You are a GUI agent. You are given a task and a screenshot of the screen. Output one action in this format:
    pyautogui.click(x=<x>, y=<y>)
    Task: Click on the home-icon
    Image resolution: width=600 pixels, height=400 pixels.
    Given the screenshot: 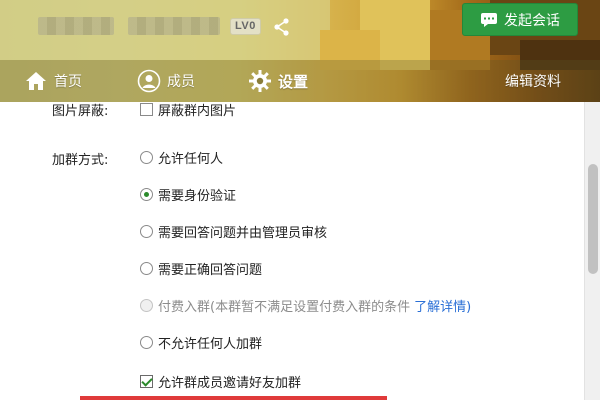 What is the action you would take?
    pyautogui.click(x=36, y=81)
    